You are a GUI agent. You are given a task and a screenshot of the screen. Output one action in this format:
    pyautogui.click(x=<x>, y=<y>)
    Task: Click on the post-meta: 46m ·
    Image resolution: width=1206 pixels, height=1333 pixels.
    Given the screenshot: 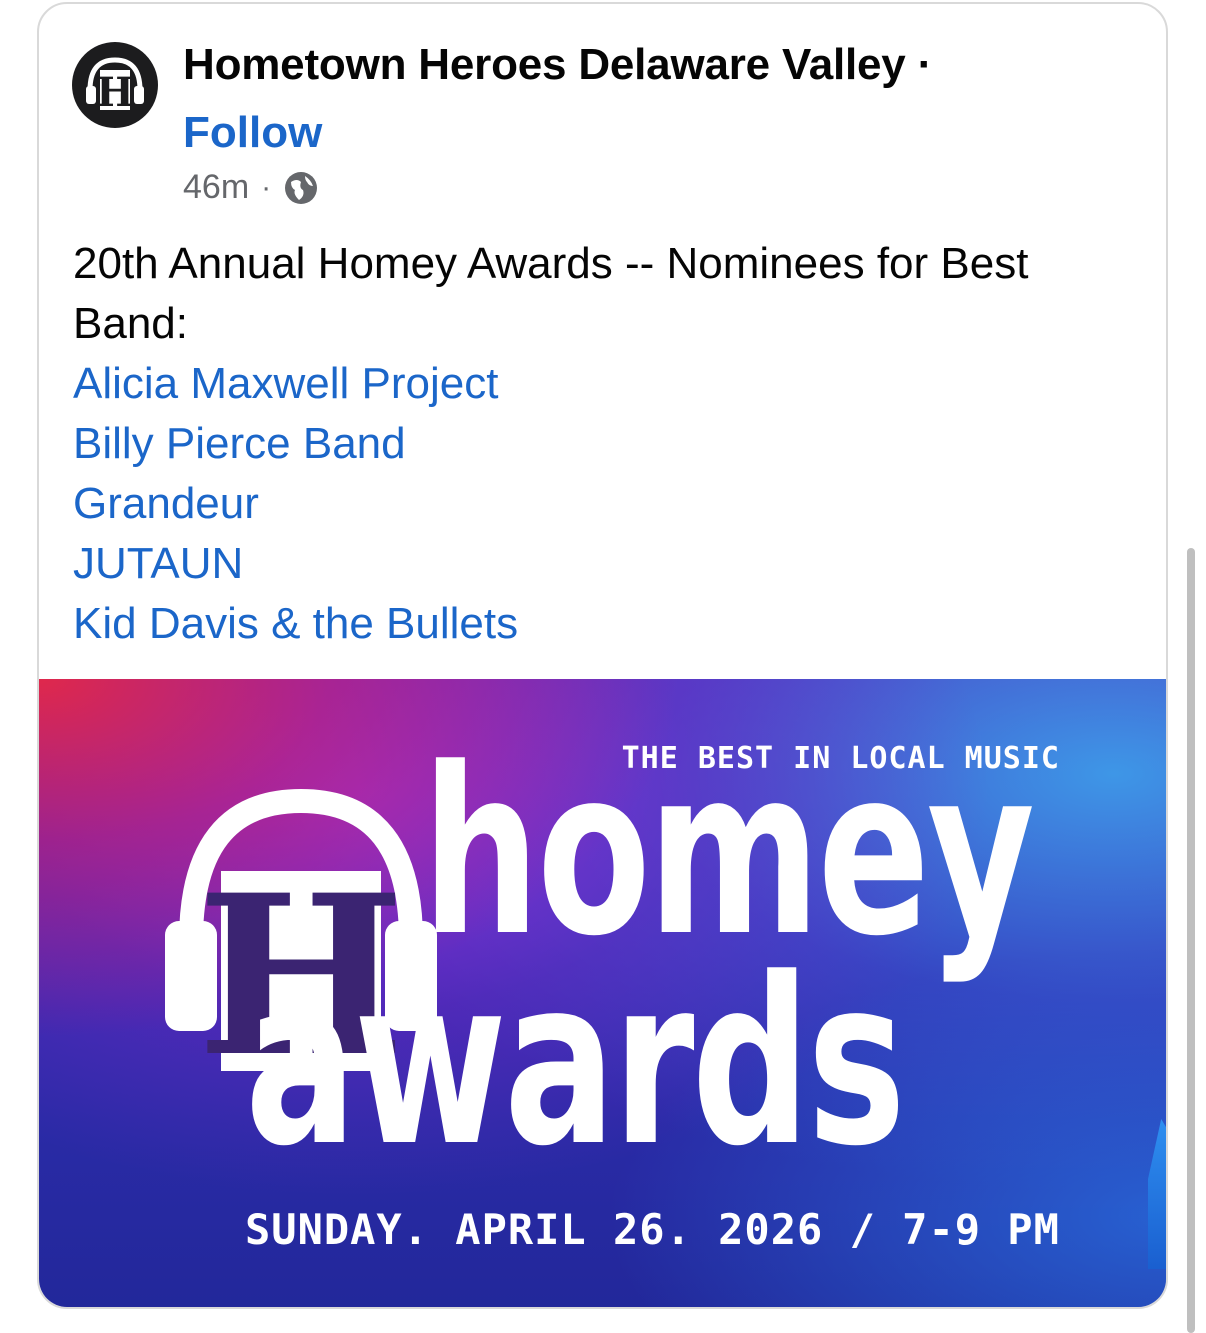 What is the action you would take?
    pyautogui.click(x=251, y=187)
    